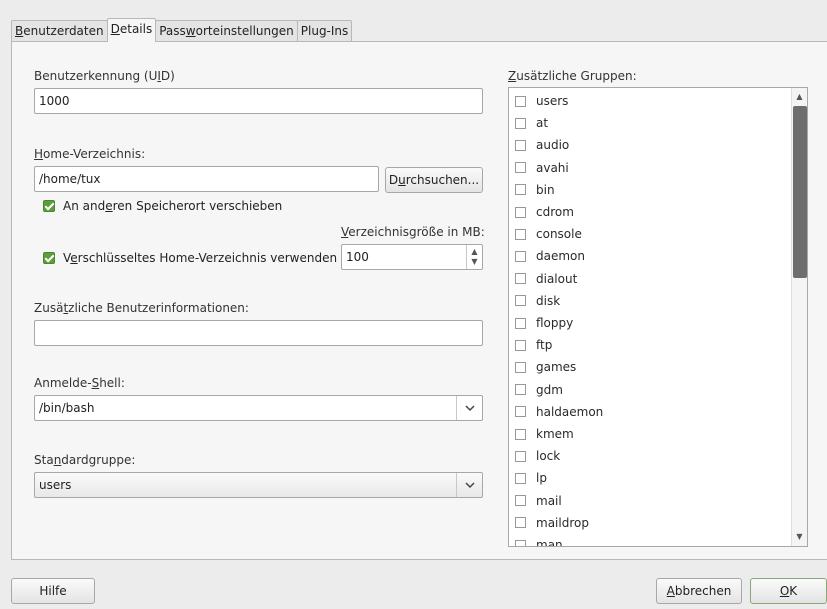  What do you see at coordinates (544, 323) in the screenshot?
I see `list-item: floppy` at bounding box center [544, 323].